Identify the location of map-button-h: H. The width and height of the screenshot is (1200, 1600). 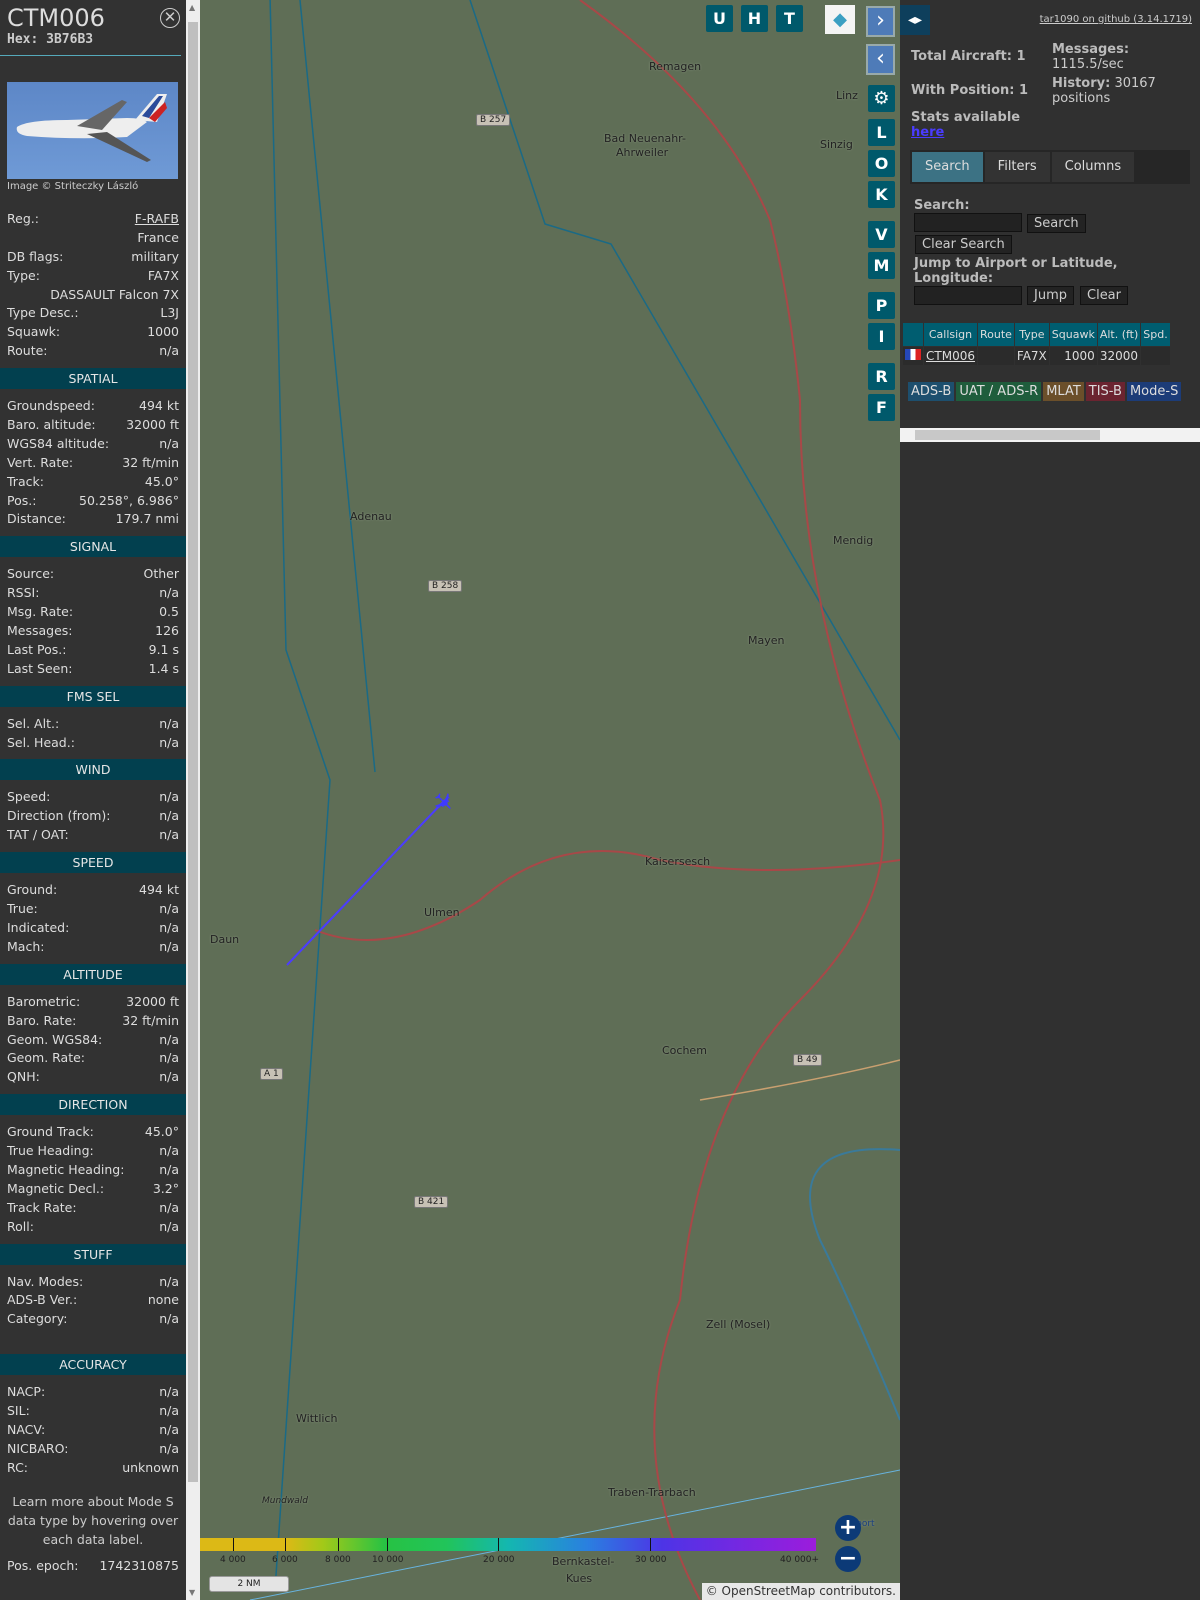
(754, 18).